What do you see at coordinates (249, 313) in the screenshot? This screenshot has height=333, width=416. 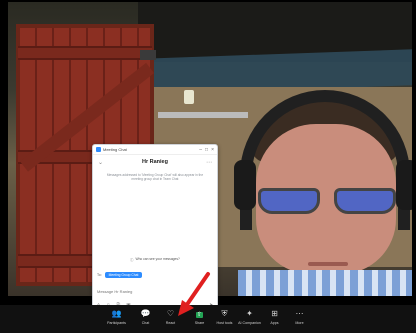 I see `sparkle-icon: ✦` at bounding box center [249, 313].